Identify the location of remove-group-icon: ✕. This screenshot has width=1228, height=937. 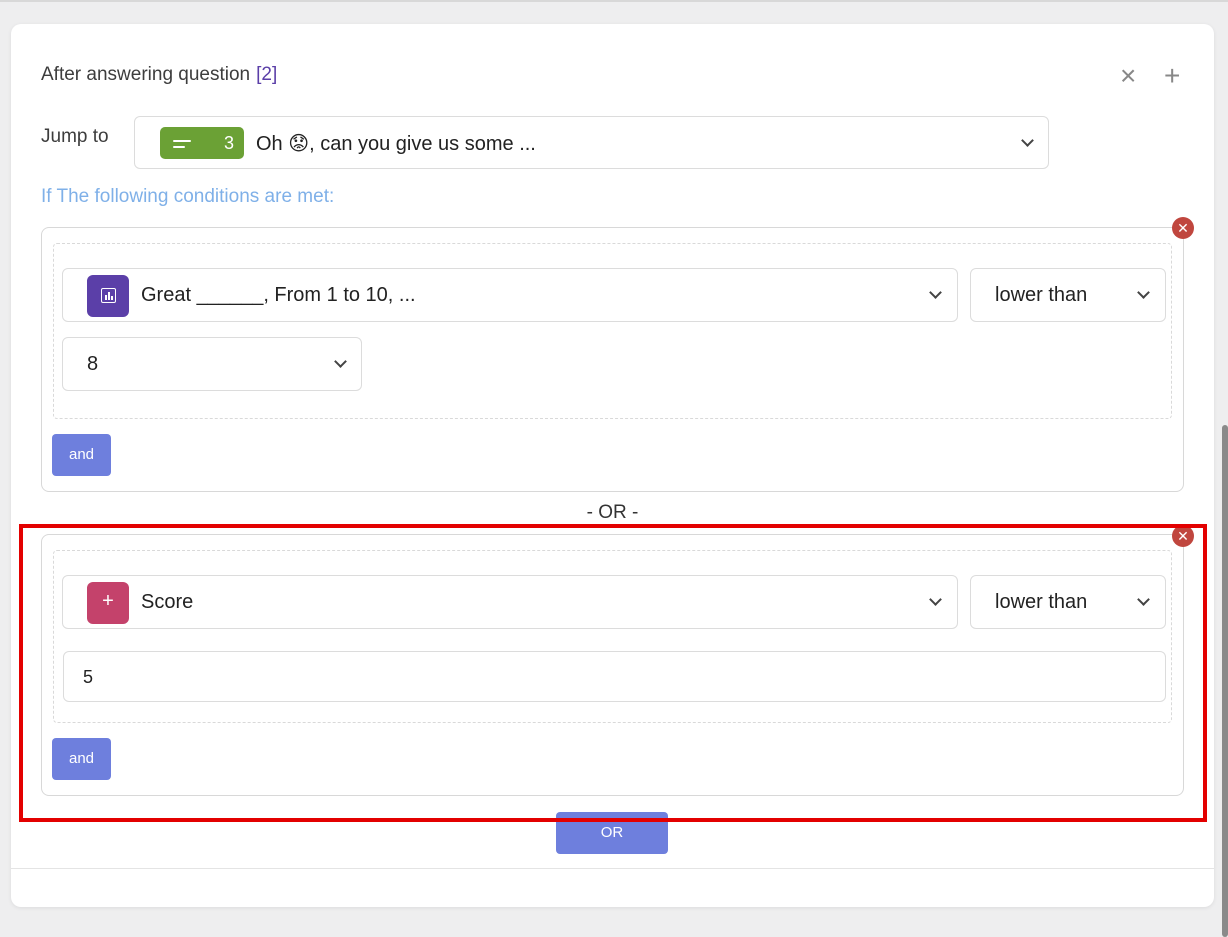
(1183, 228).